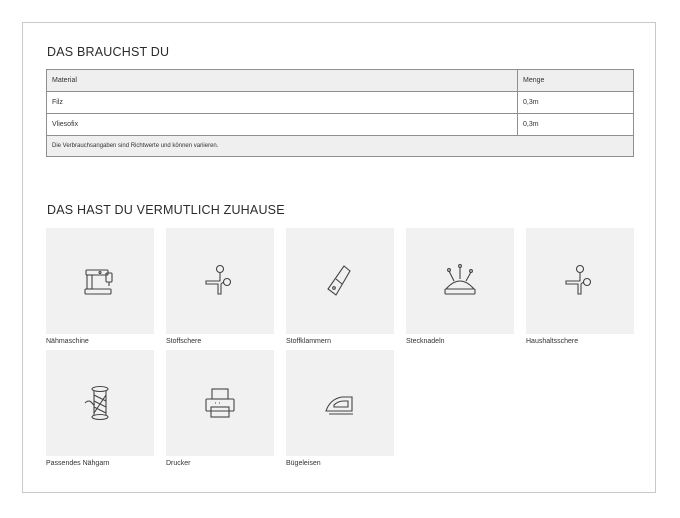 This screenshot has height=518, width=680. Describe the element at coordinates (575, 80) in the screenshot. I see `header-quantity: Menge` at that location.